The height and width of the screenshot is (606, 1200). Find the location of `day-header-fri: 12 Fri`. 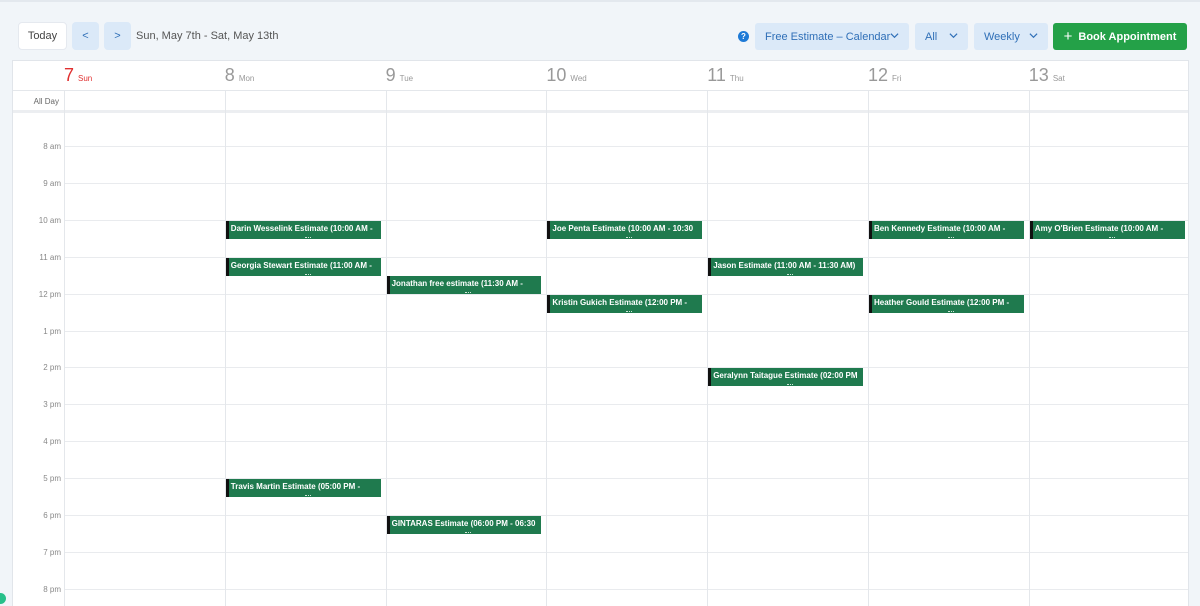

day-header-fri: 12 Fri is located at coordinates (884, 75).